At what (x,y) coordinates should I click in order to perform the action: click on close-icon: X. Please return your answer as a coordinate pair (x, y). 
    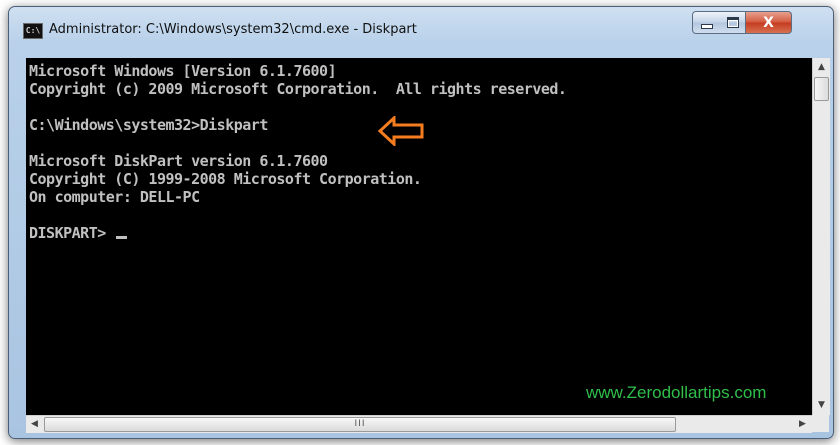
    Looking at the image, I should click on (768, 22).